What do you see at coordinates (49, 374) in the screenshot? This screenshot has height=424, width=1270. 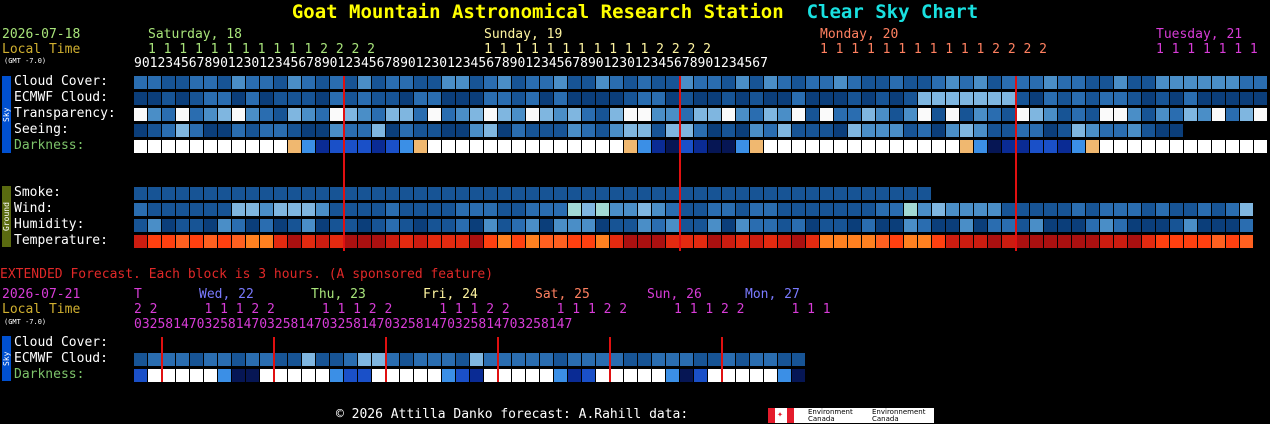 I see `extended-row-label: Darkness:` at bounding box center [49, 374].